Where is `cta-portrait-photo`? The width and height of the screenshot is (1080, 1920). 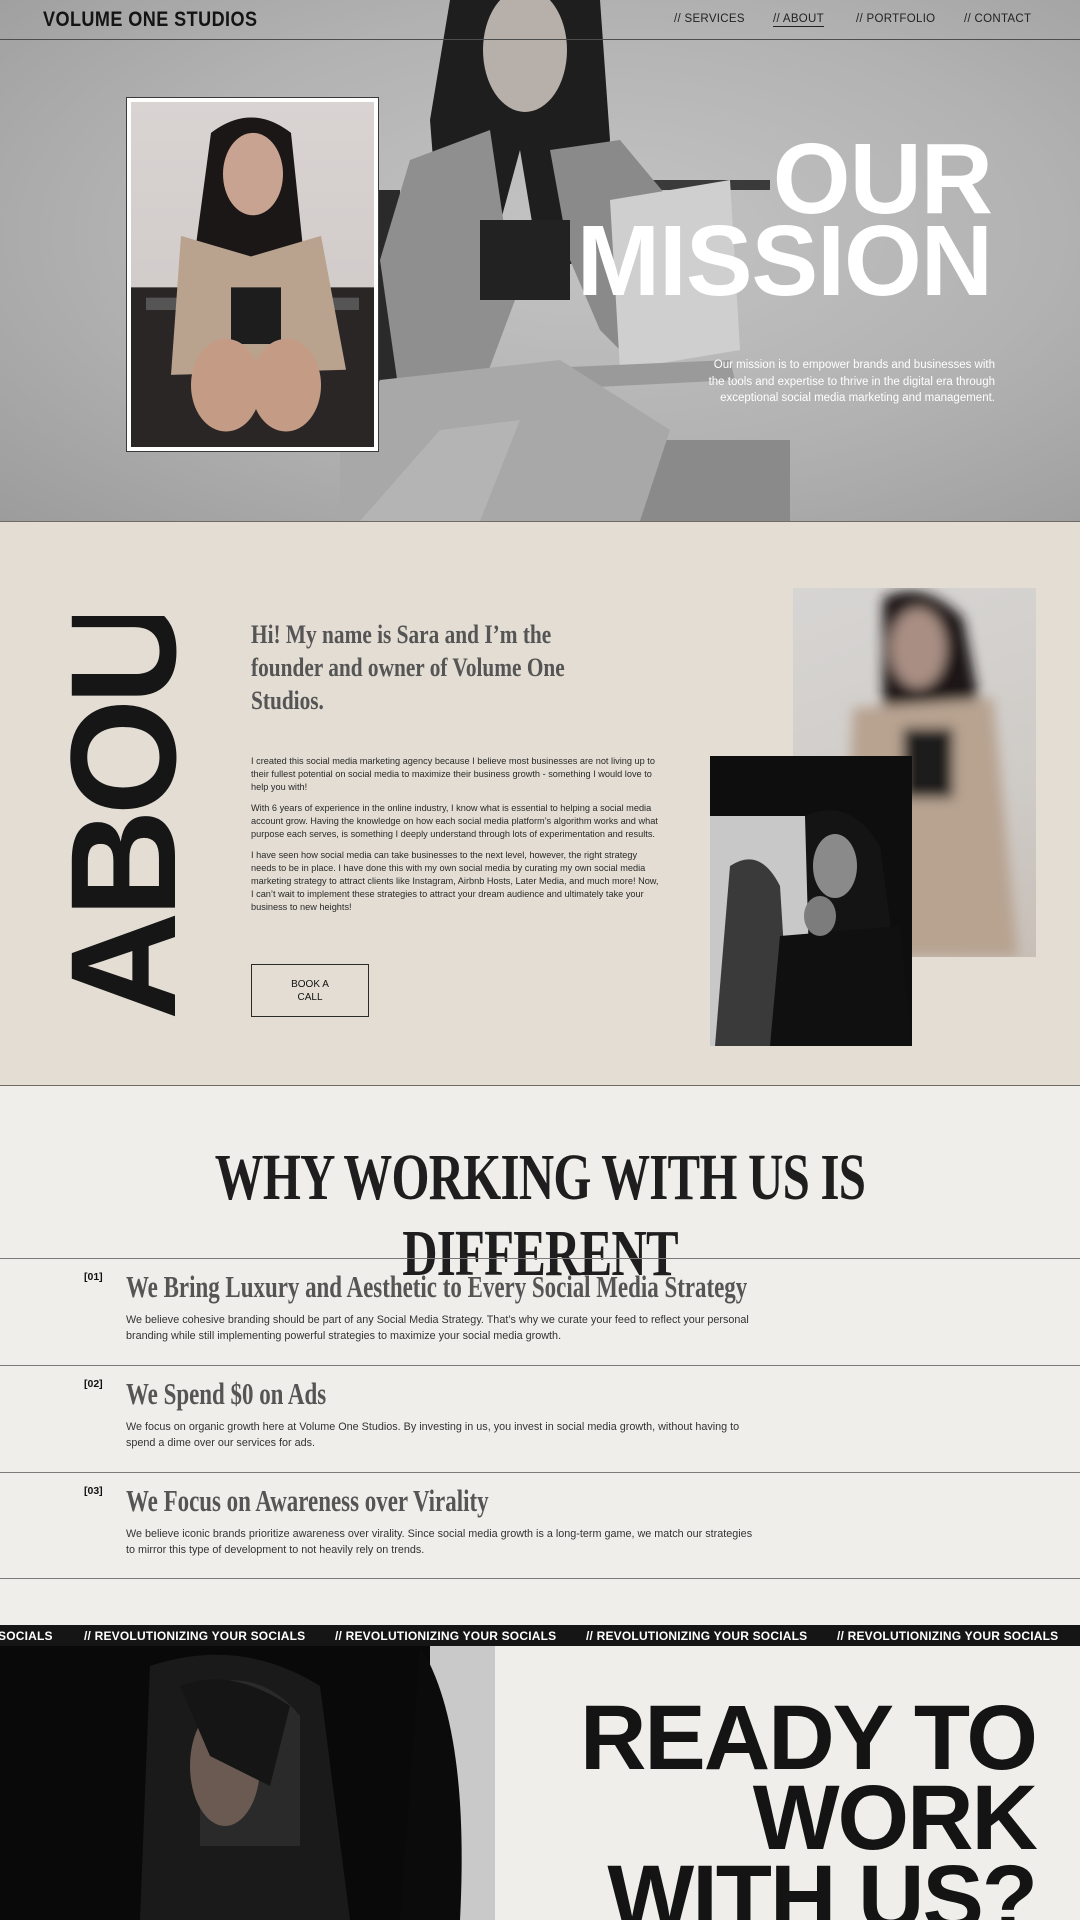 cta-portrait-photo is located at coordinates (247, 1783).